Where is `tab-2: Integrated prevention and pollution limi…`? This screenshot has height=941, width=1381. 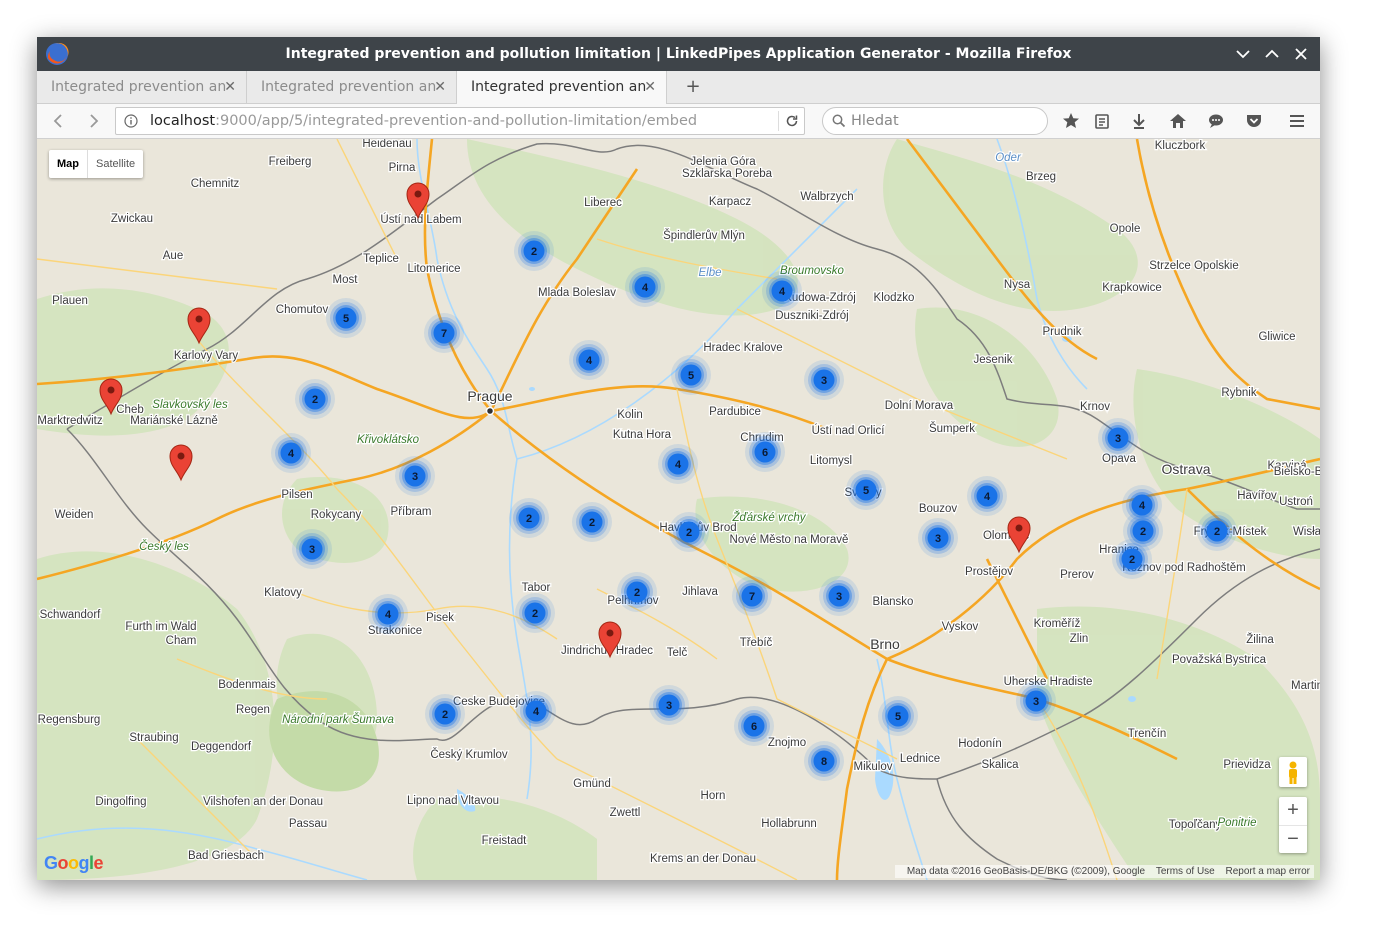 tab-2: Integrated prevention and pollution limi… is located at coordinates (352, 87).